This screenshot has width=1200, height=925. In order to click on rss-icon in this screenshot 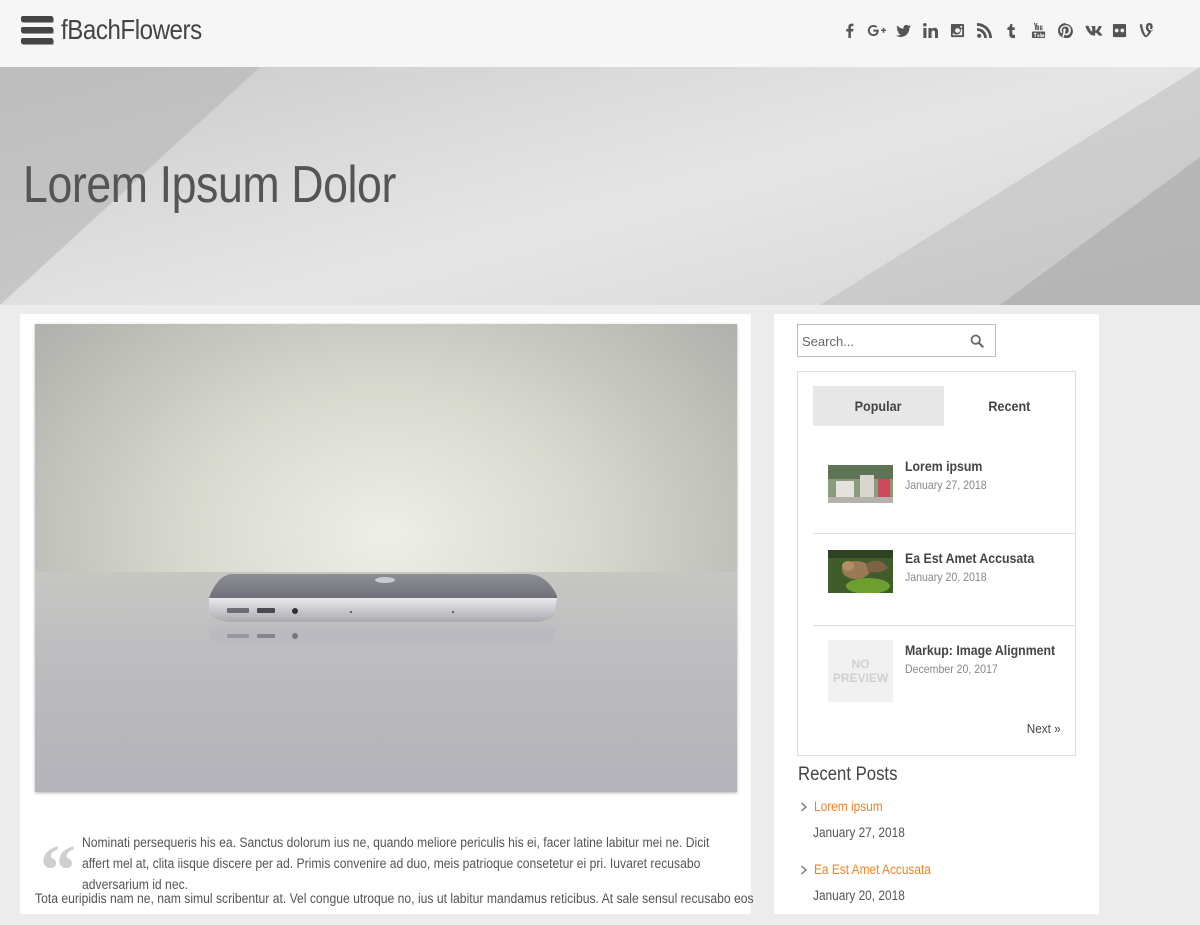, I will do `click(984, 30)`.